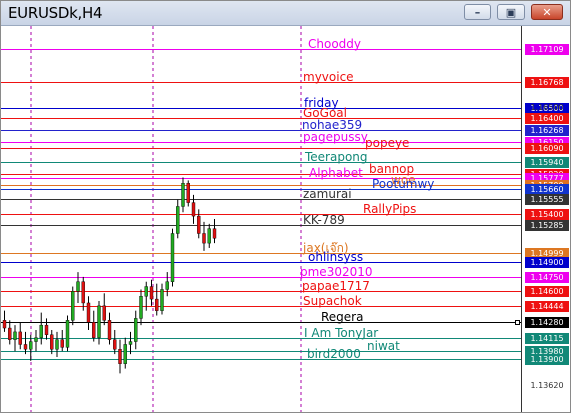  Describe the element at coordinates (390, 208) in the screenshot. I see `level-line-name: RallyPips` at that location.